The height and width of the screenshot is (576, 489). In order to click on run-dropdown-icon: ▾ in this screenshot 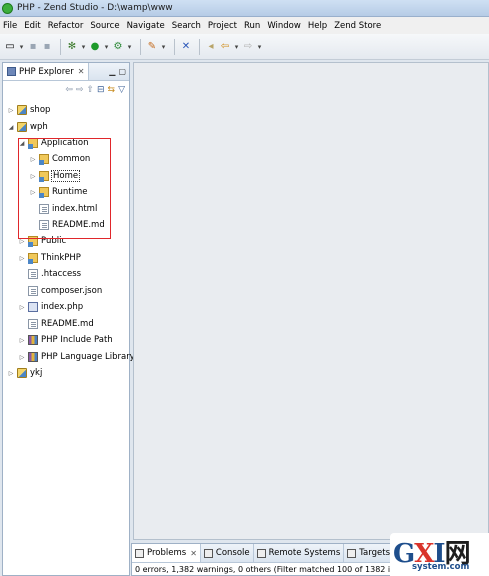, I will do `click(106, 47)`.